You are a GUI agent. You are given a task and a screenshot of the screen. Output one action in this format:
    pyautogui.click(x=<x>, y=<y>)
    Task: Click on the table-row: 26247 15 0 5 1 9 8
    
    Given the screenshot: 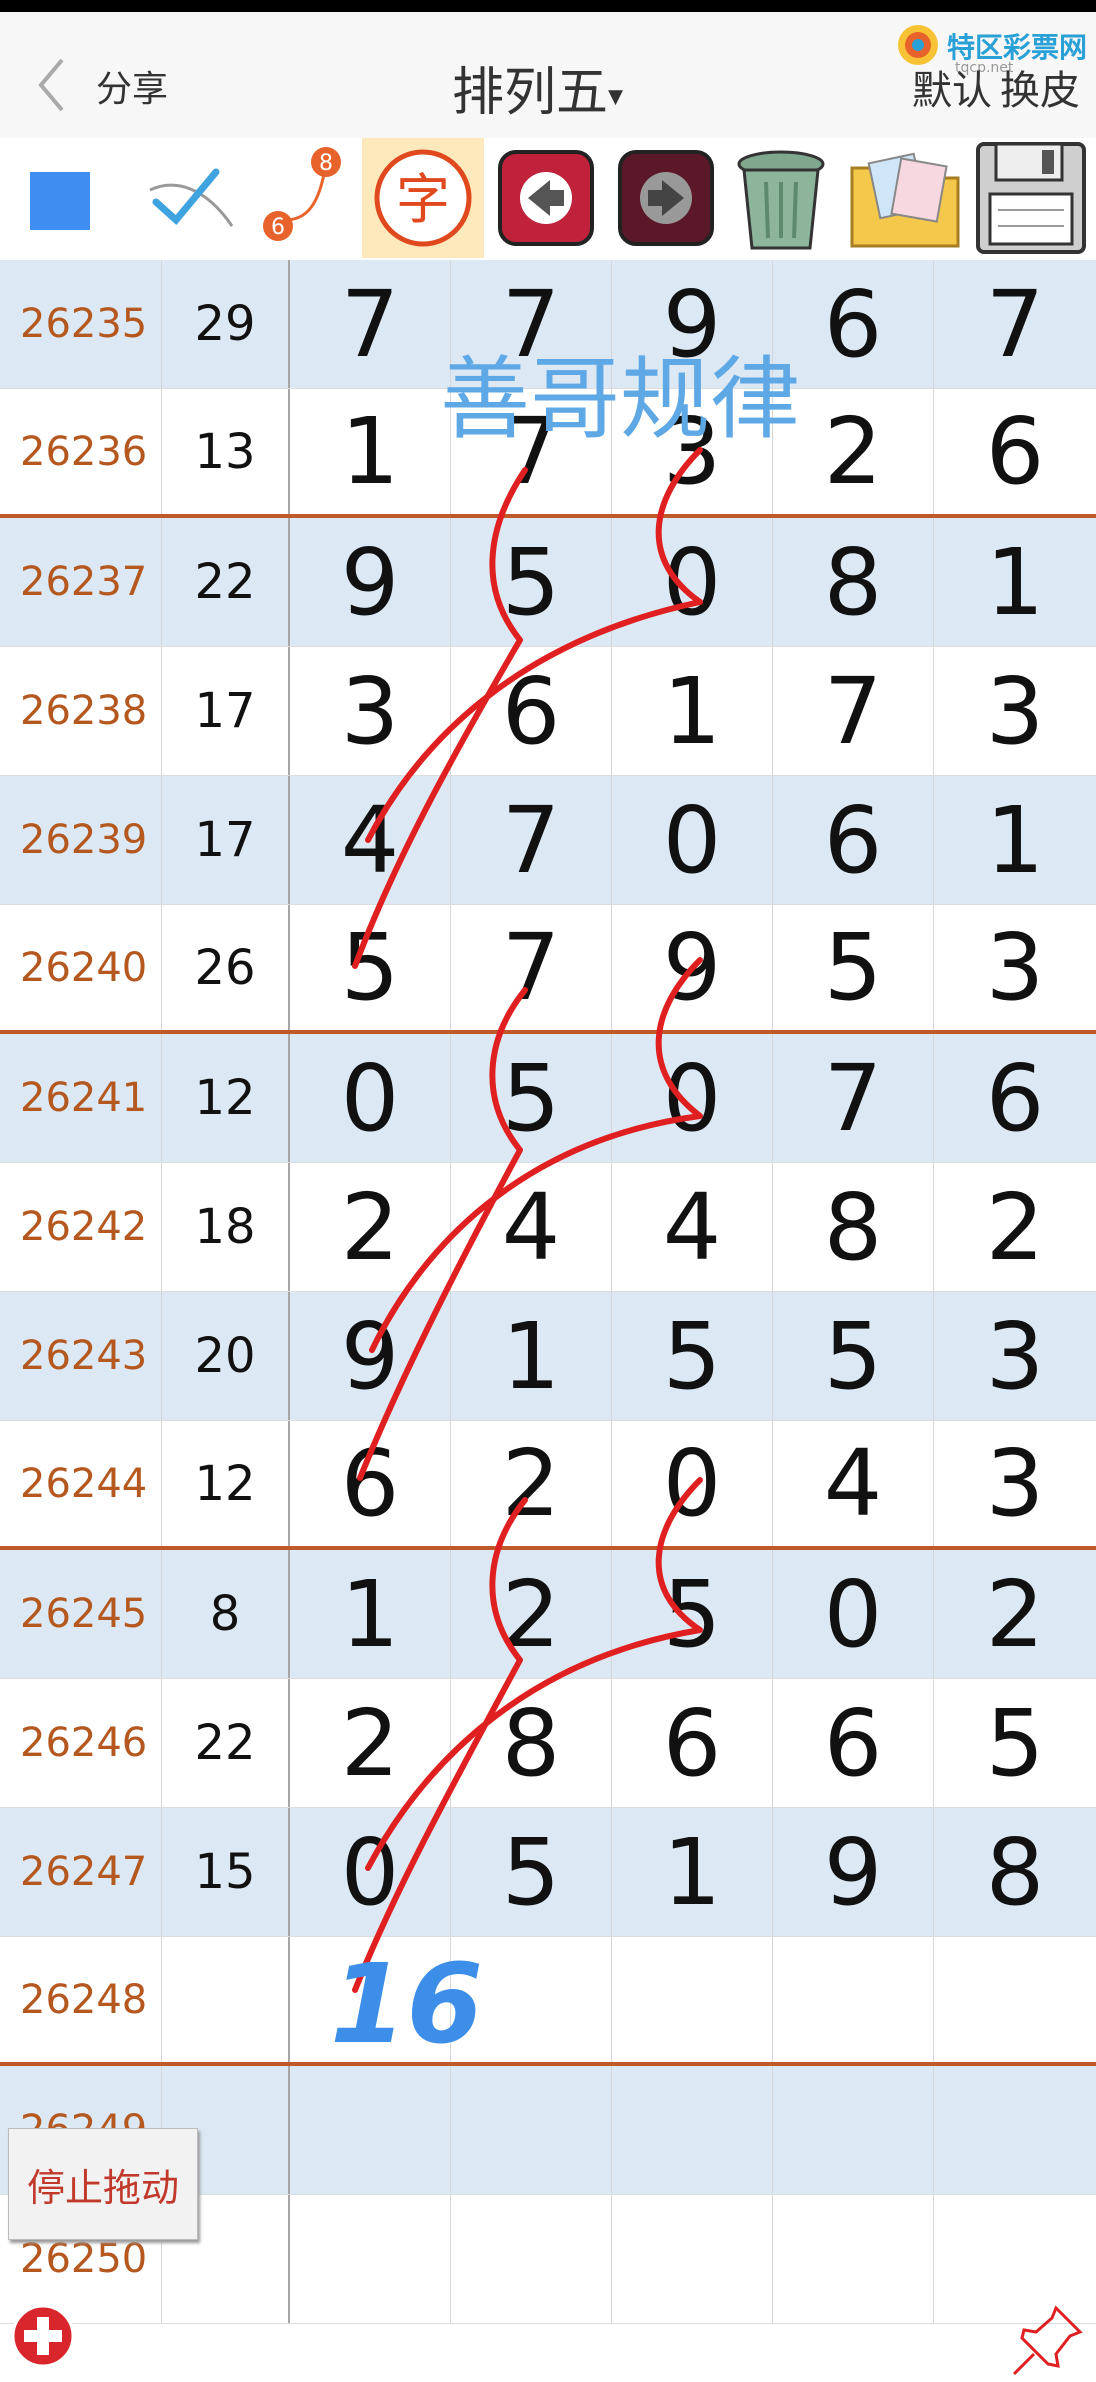 What is the action you would take?
    pyautogui.click(x=548, y=1872)
    